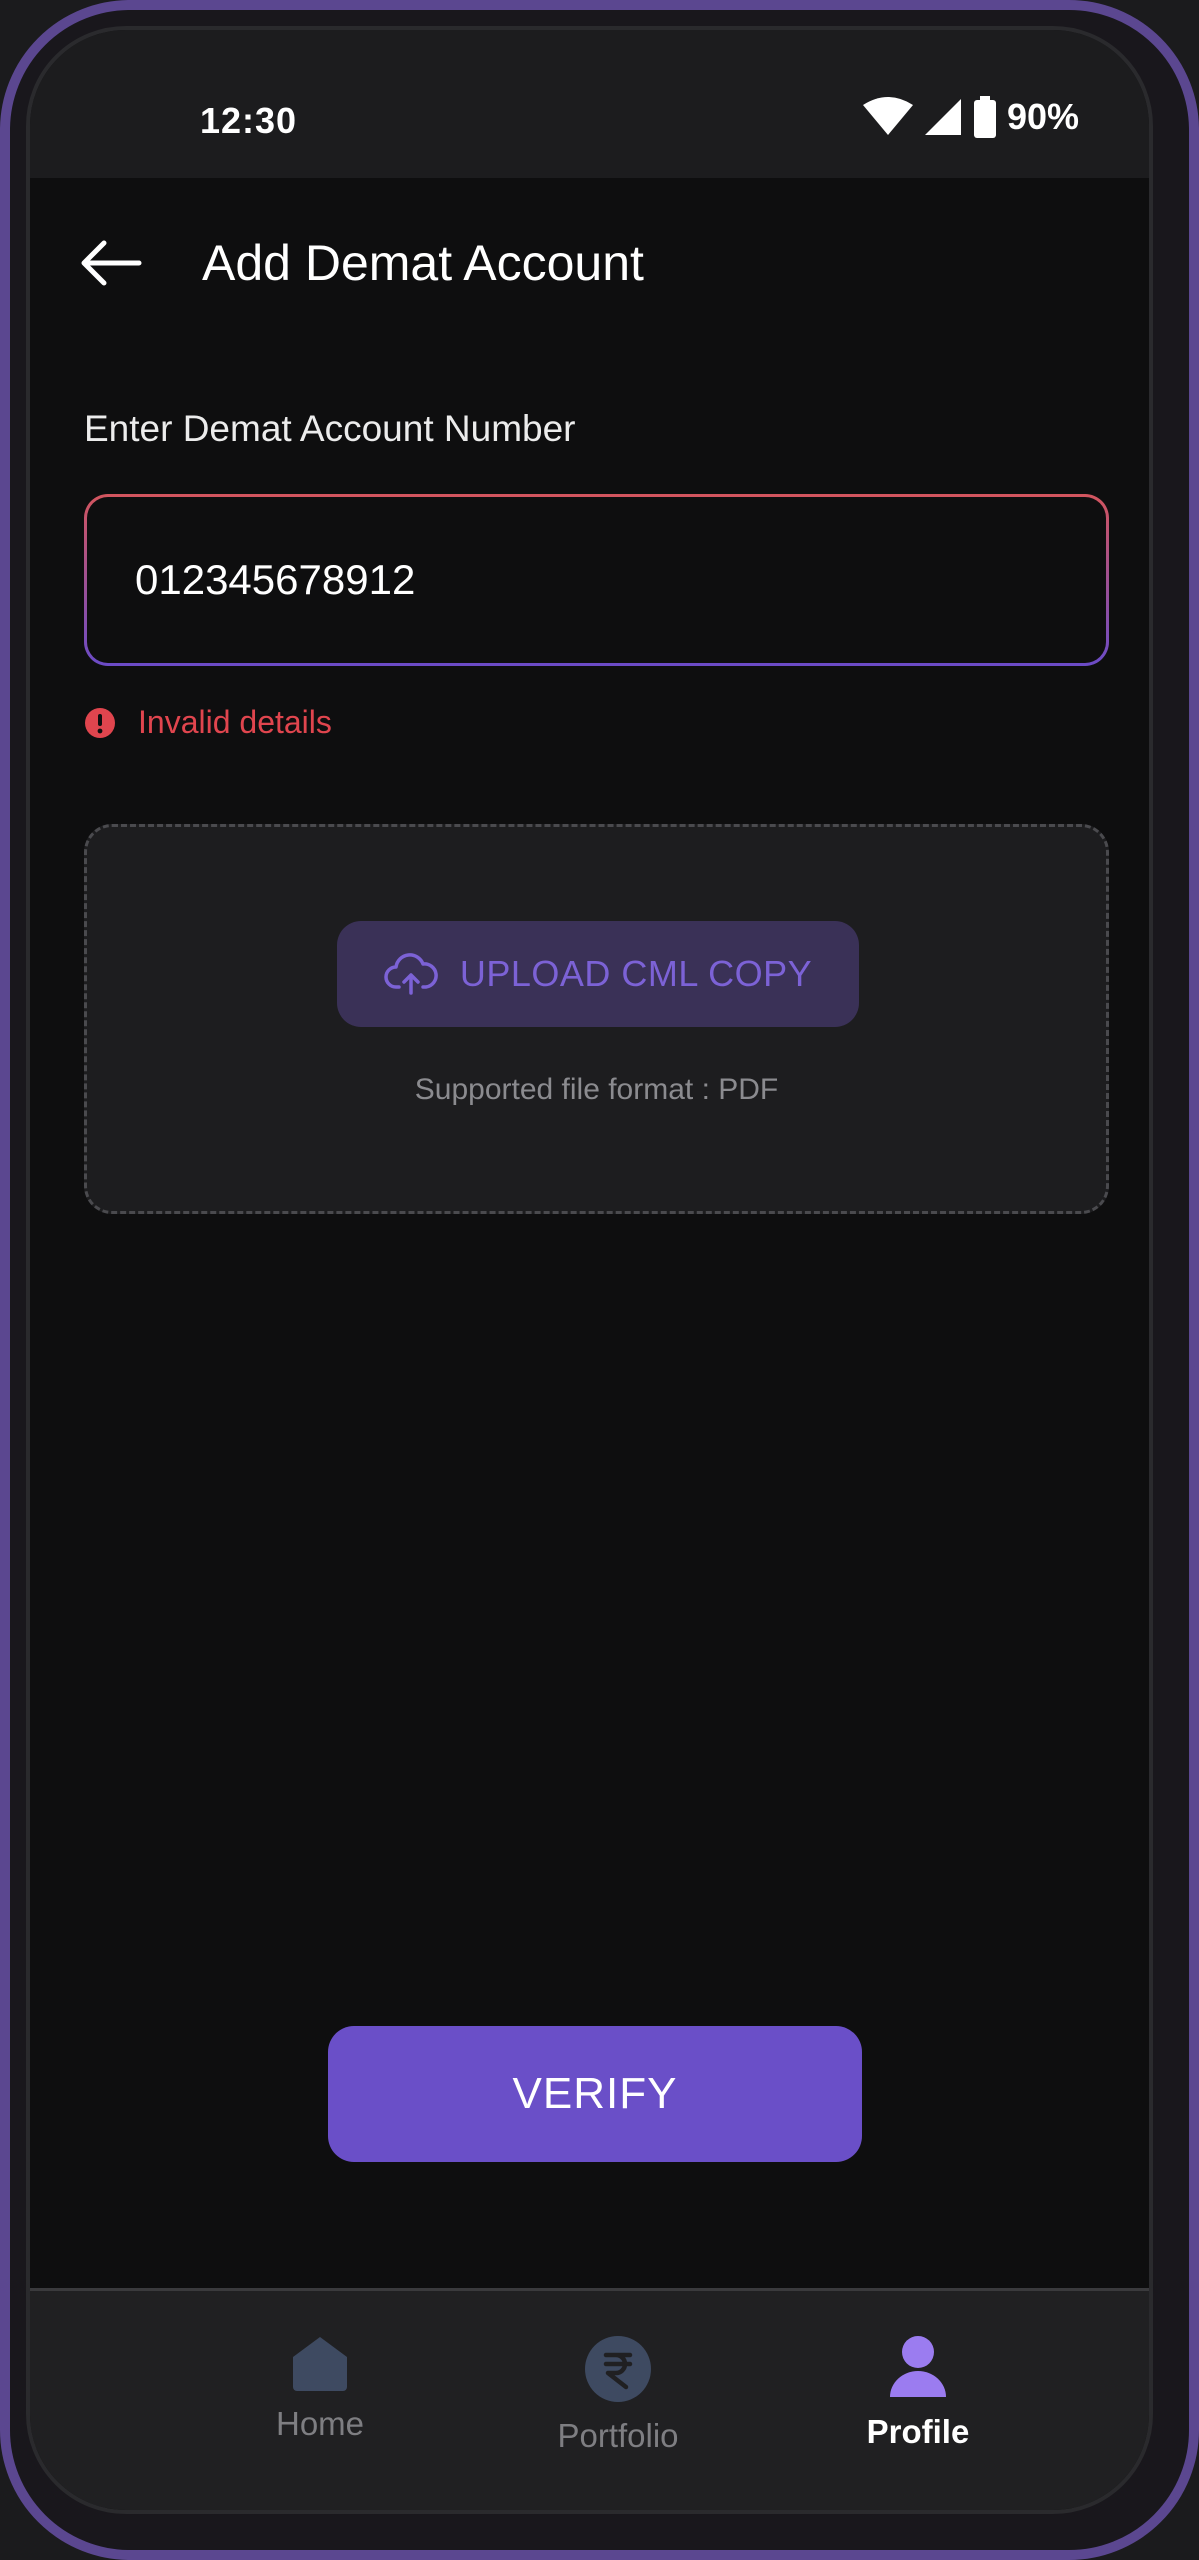  I want to click on account-number-input, so click(596, 580).